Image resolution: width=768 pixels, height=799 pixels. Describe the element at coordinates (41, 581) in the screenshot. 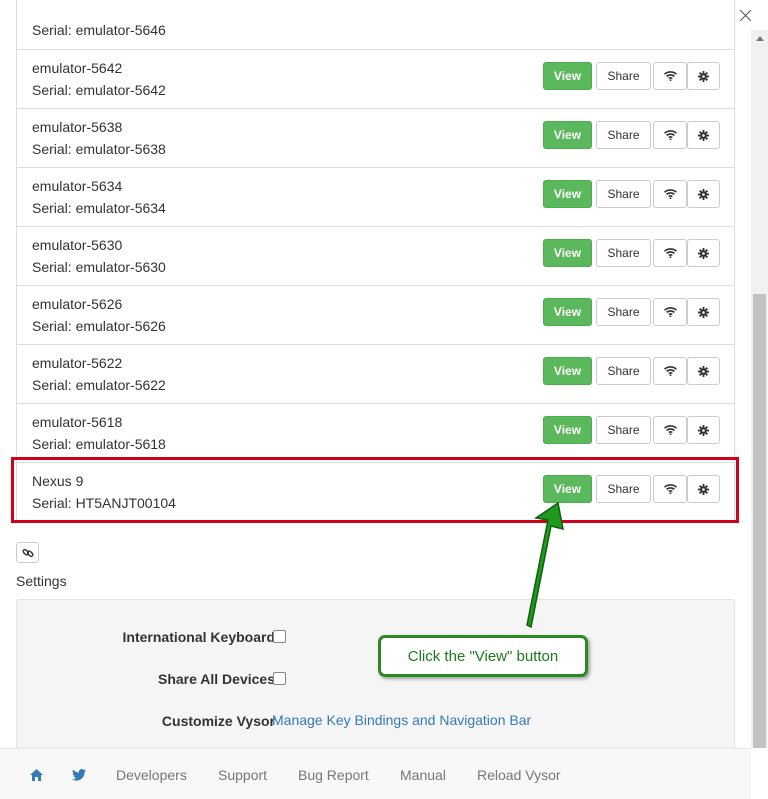

I see `settings-title: Settings` at that location.